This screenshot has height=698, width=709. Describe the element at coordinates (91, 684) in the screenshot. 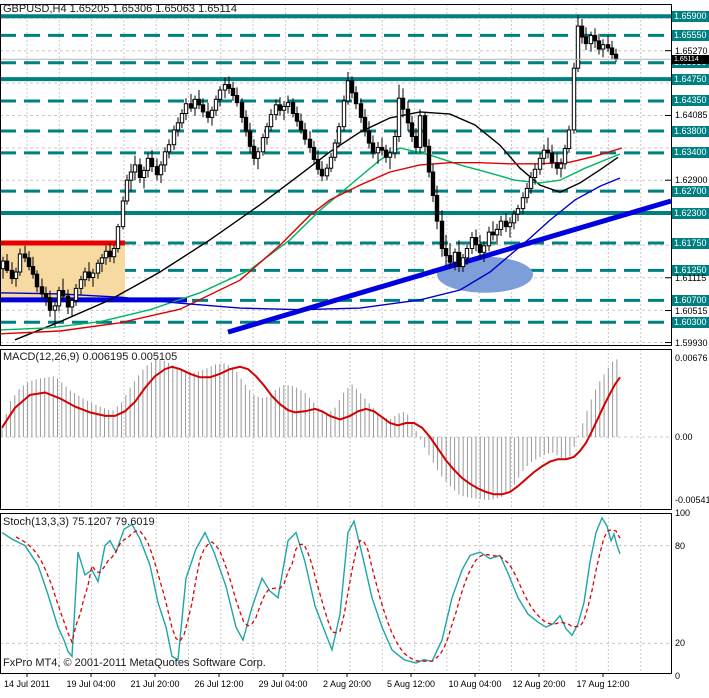

I see `date-tick-label: 19 Jul 04:00` at that location.